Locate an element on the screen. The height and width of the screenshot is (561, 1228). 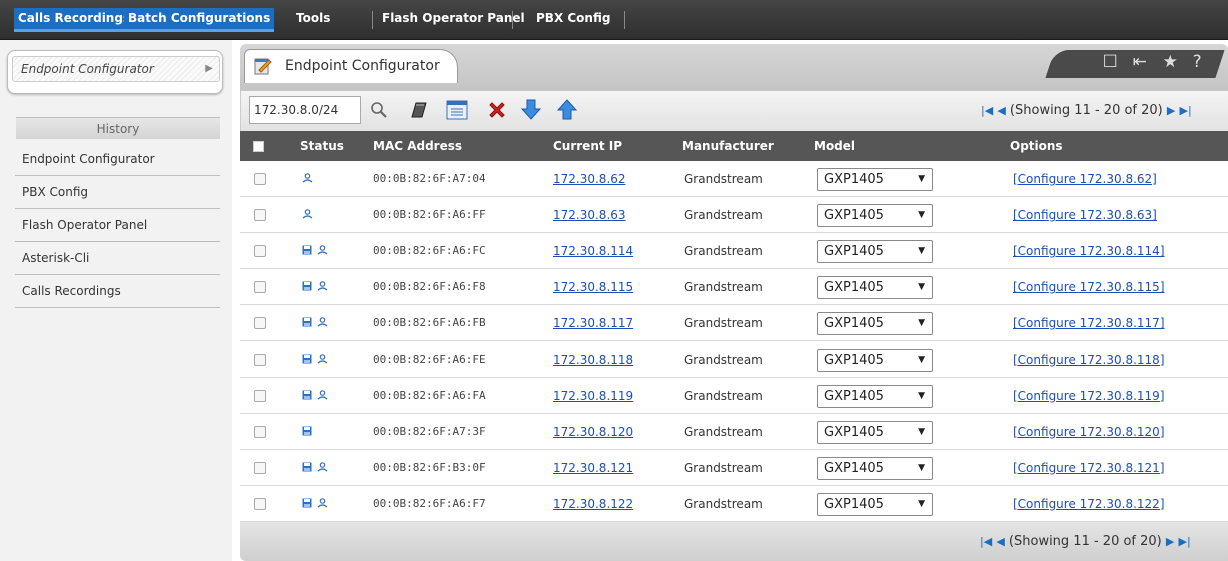
history-item-calls-recordings: Calls Recordings is located at coordinates (117, 291).